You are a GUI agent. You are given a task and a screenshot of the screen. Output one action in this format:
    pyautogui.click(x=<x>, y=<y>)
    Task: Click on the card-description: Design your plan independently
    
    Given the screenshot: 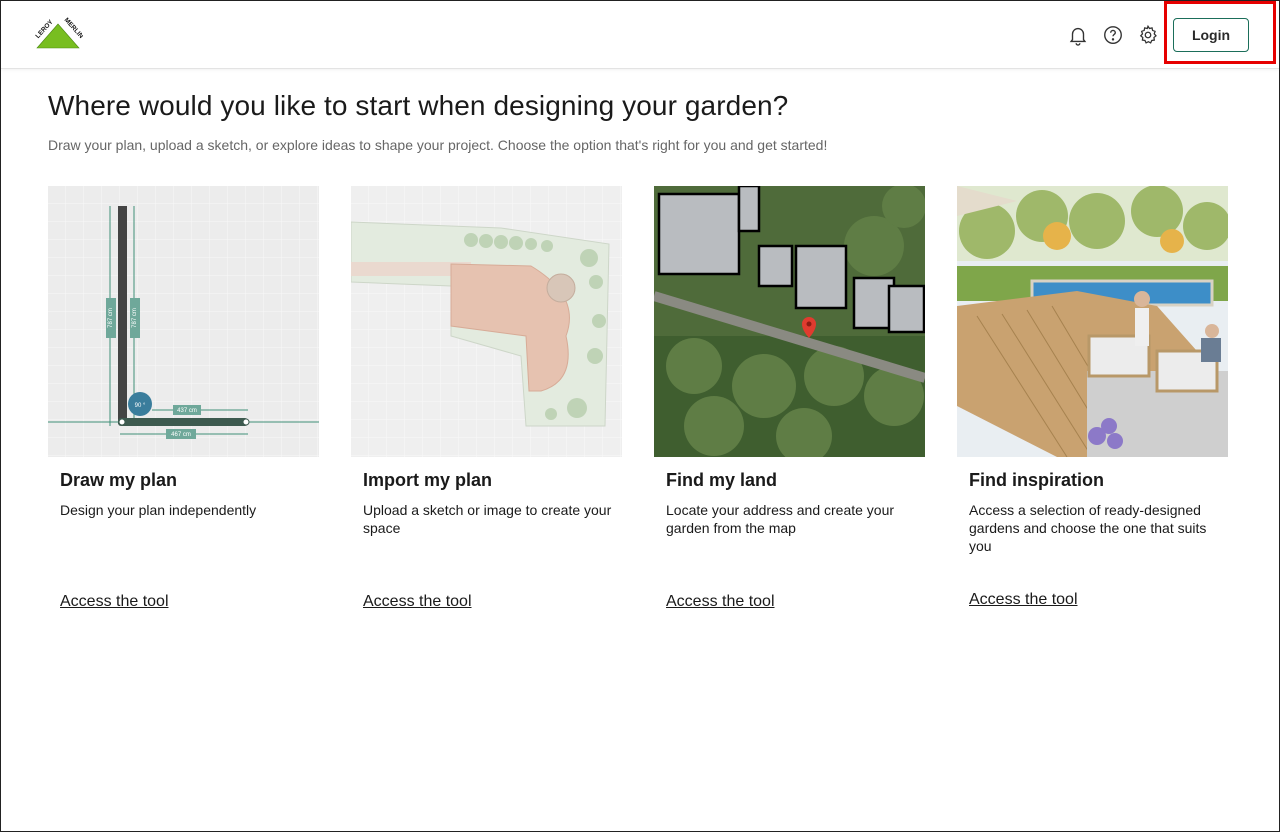 What is the action you would take?
    pyautogui.click(x=158, y=510)
    